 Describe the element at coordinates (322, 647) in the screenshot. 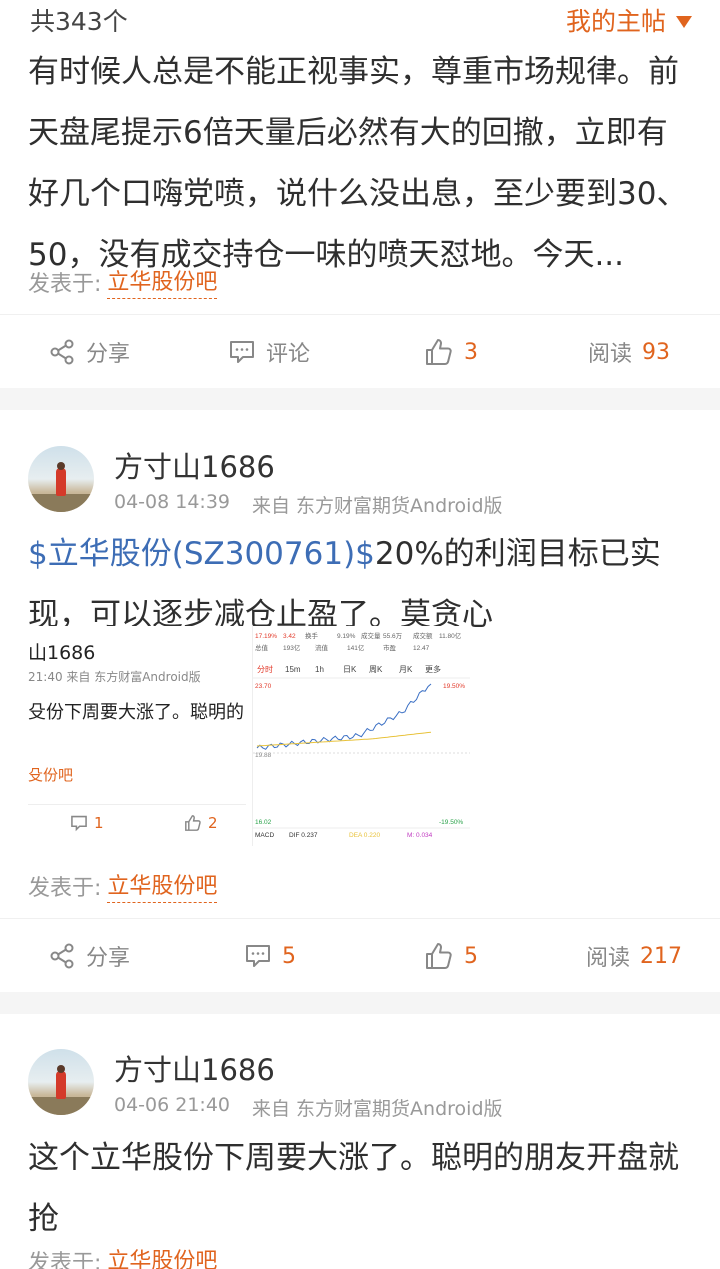

I see `chart-stat: 流值` at that location.